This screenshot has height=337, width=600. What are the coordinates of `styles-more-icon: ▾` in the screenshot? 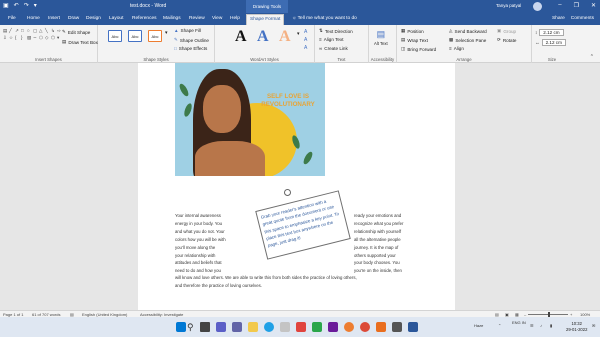 It's located at (166, 33).